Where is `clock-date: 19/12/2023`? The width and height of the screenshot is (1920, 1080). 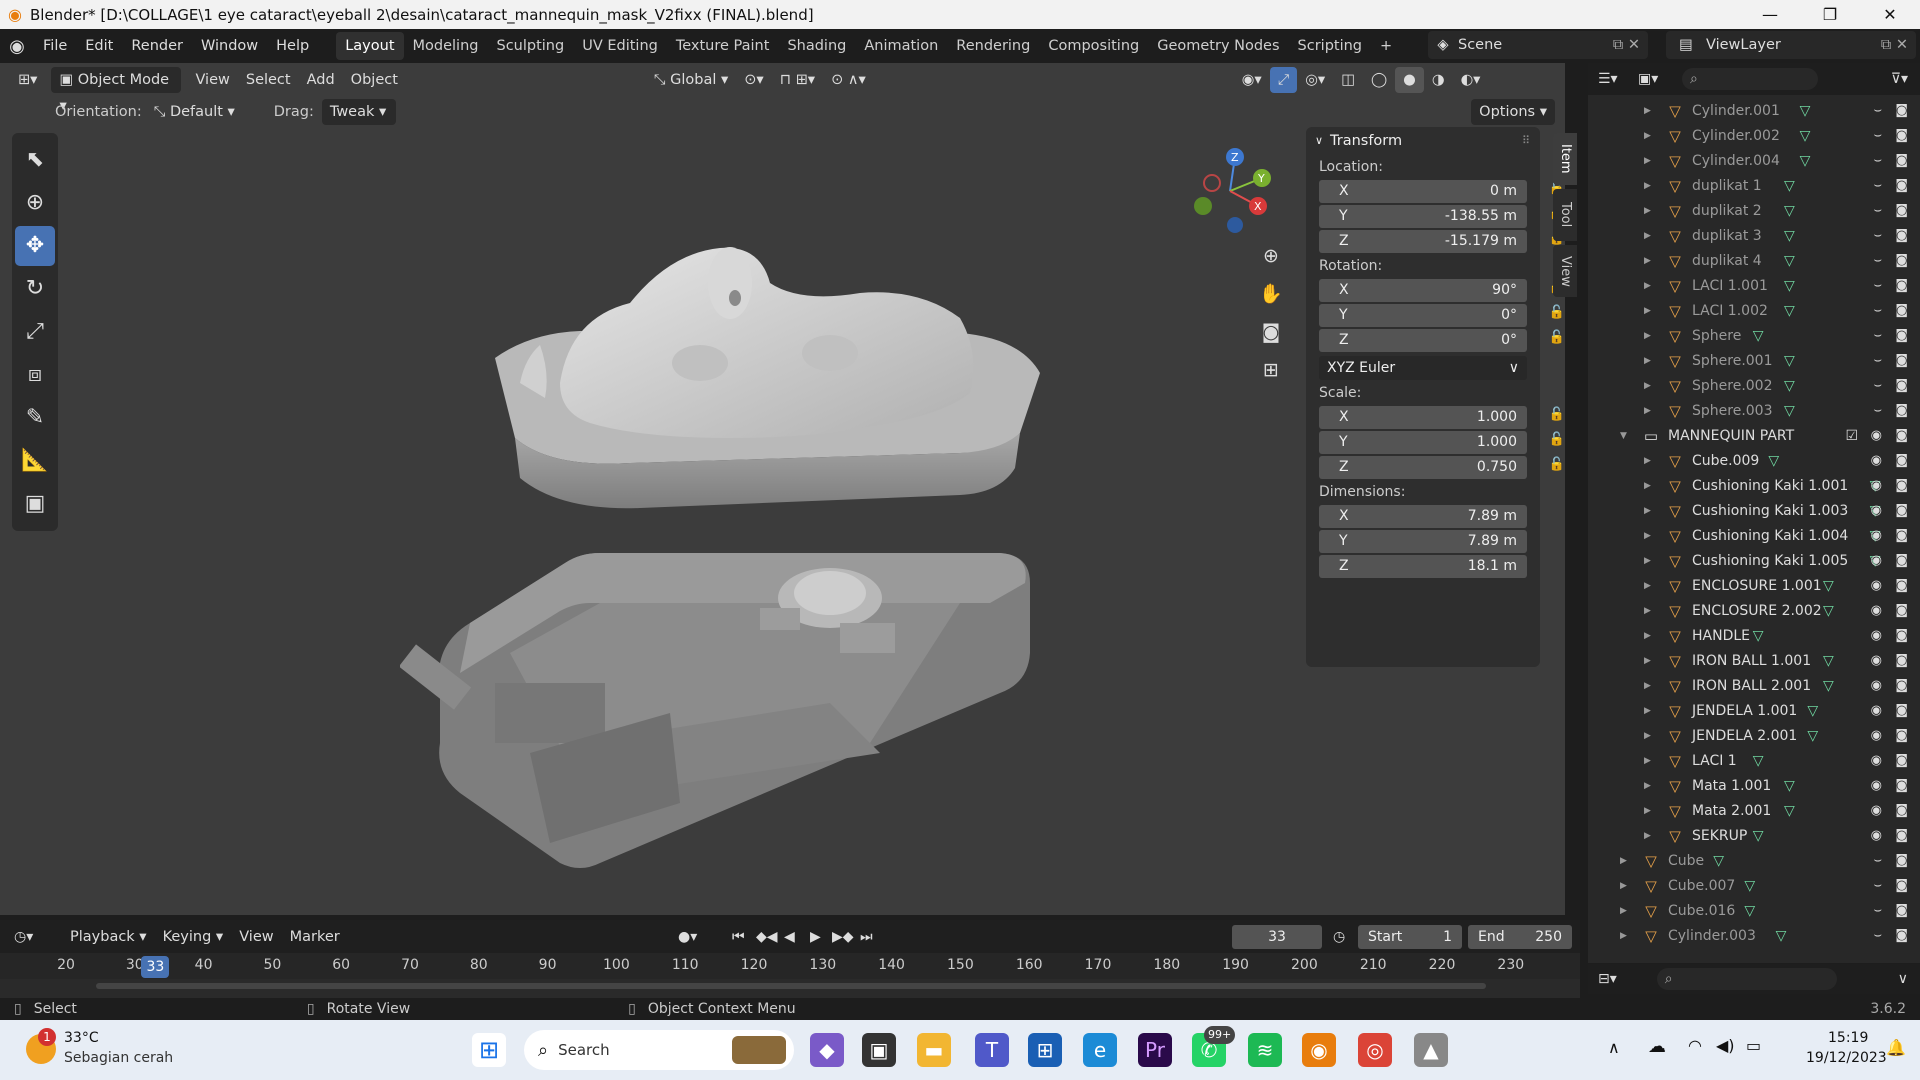 clock-date: 19/12/2023 is located at coordinates (1846, 1058).